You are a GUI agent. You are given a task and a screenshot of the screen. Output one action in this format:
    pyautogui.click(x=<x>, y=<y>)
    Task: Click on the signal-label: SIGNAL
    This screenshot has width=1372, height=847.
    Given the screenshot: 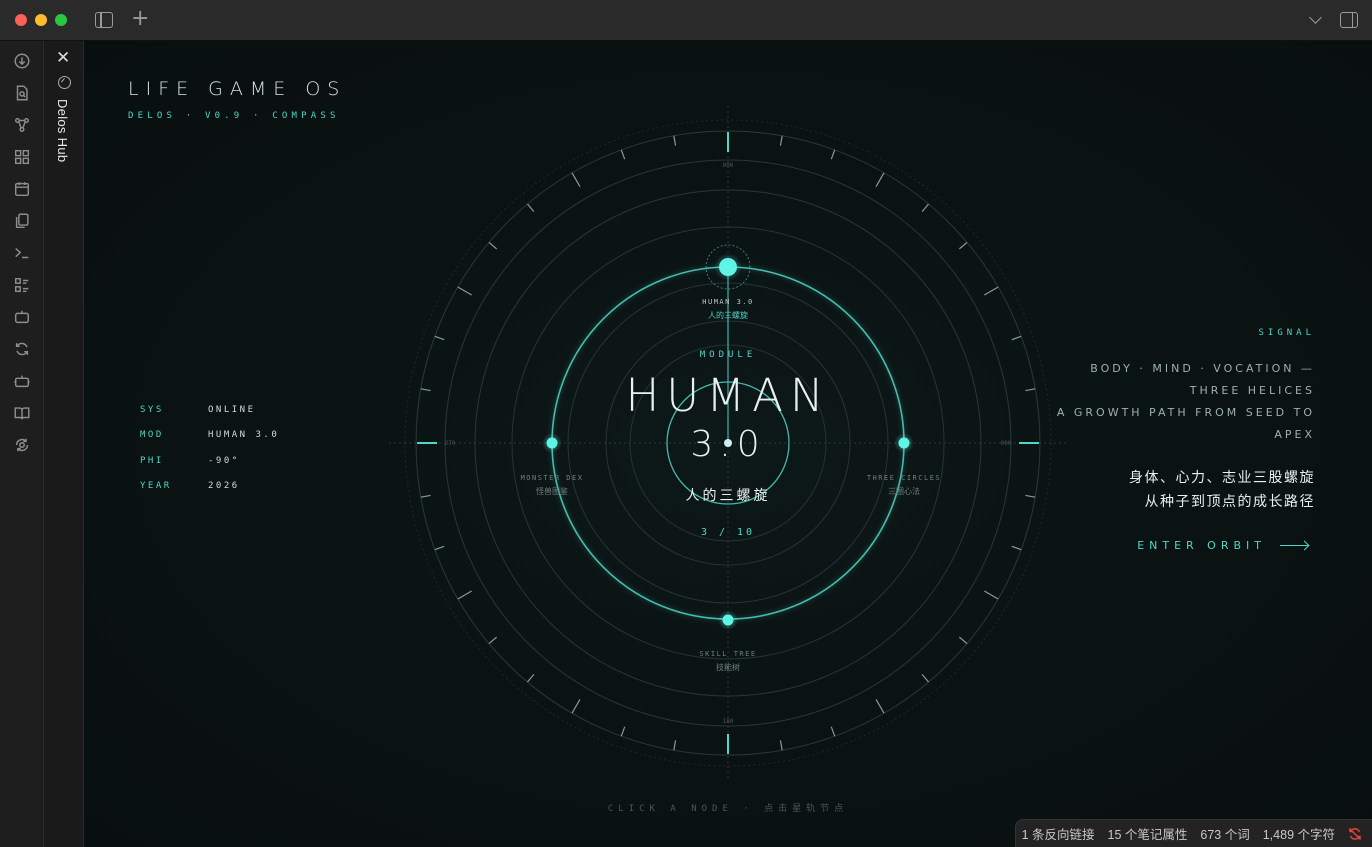 What is the action you would take?
    pyautogui.click(x=1286, y=333)
    